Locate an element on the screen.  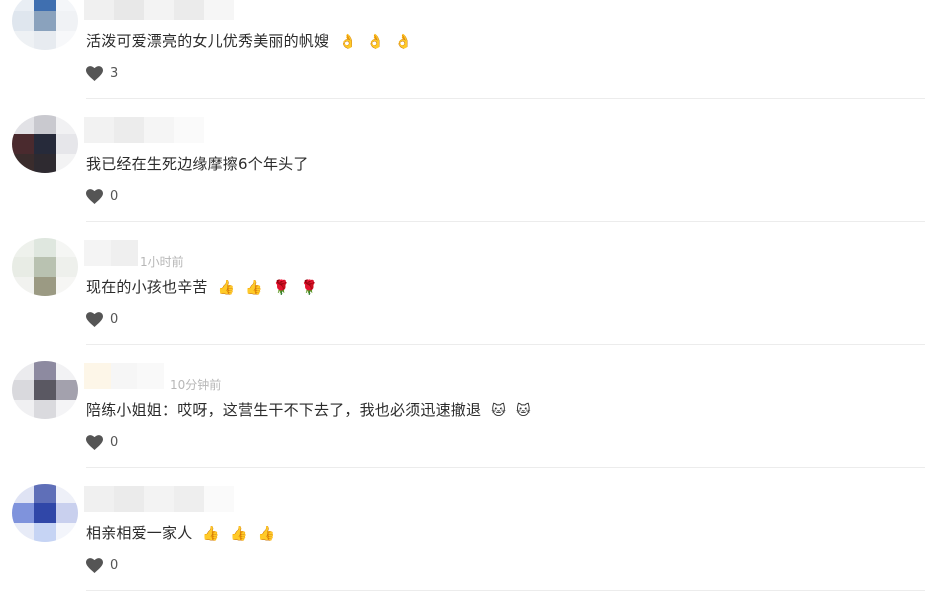
like-button: 3 is located at coordinates (102, 73).